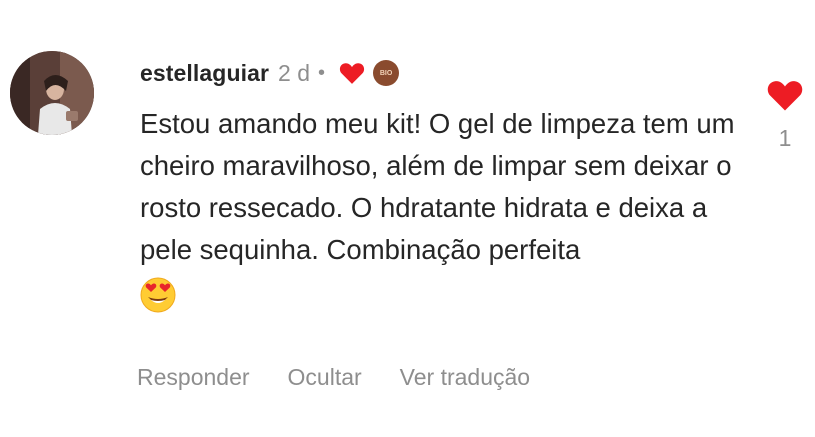 Image resolution: width=815 pixels, height=437 pixels. What do you see at coordinates (440, 297) in the screenshot?
I see `smiling-face-with-heart-eyes-icon` at bounding box center [440, 297].